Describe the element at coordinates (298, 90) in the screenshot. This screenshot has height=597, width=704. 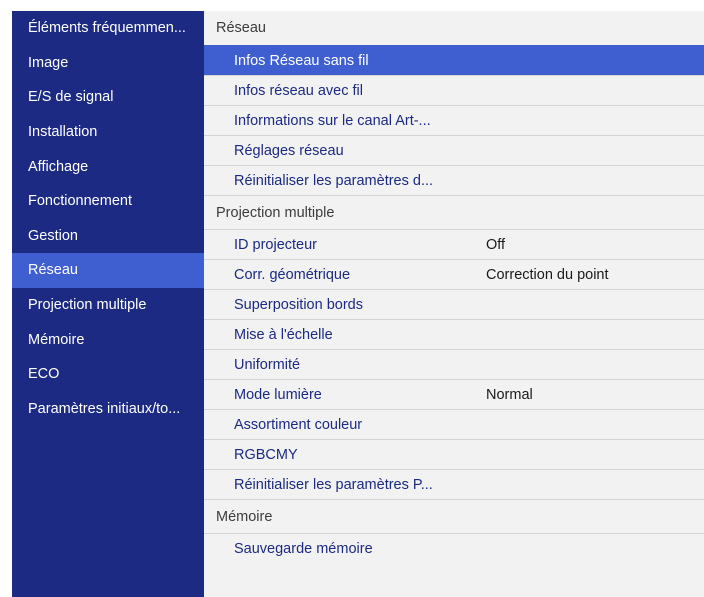
I see `menu-item-label: Infos réseau avec fil` at that location.